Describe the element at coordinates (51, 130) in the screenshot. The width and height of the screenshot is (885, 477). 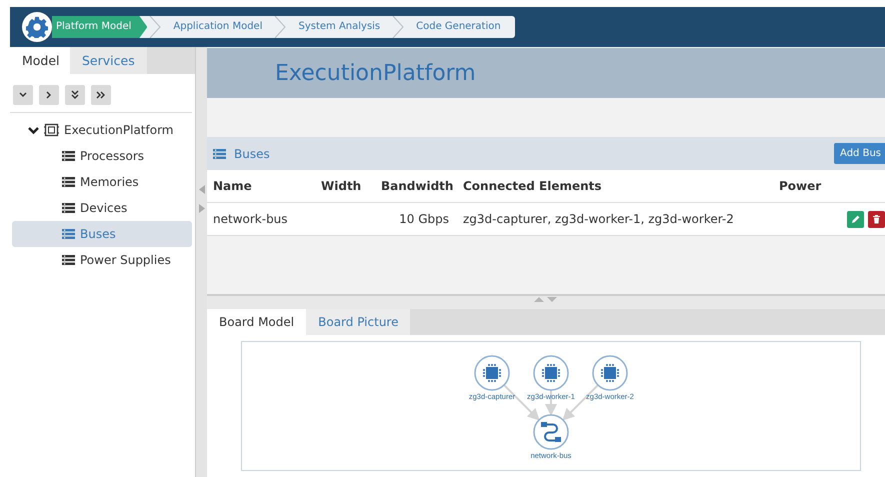
I see `board-icon` at that location.